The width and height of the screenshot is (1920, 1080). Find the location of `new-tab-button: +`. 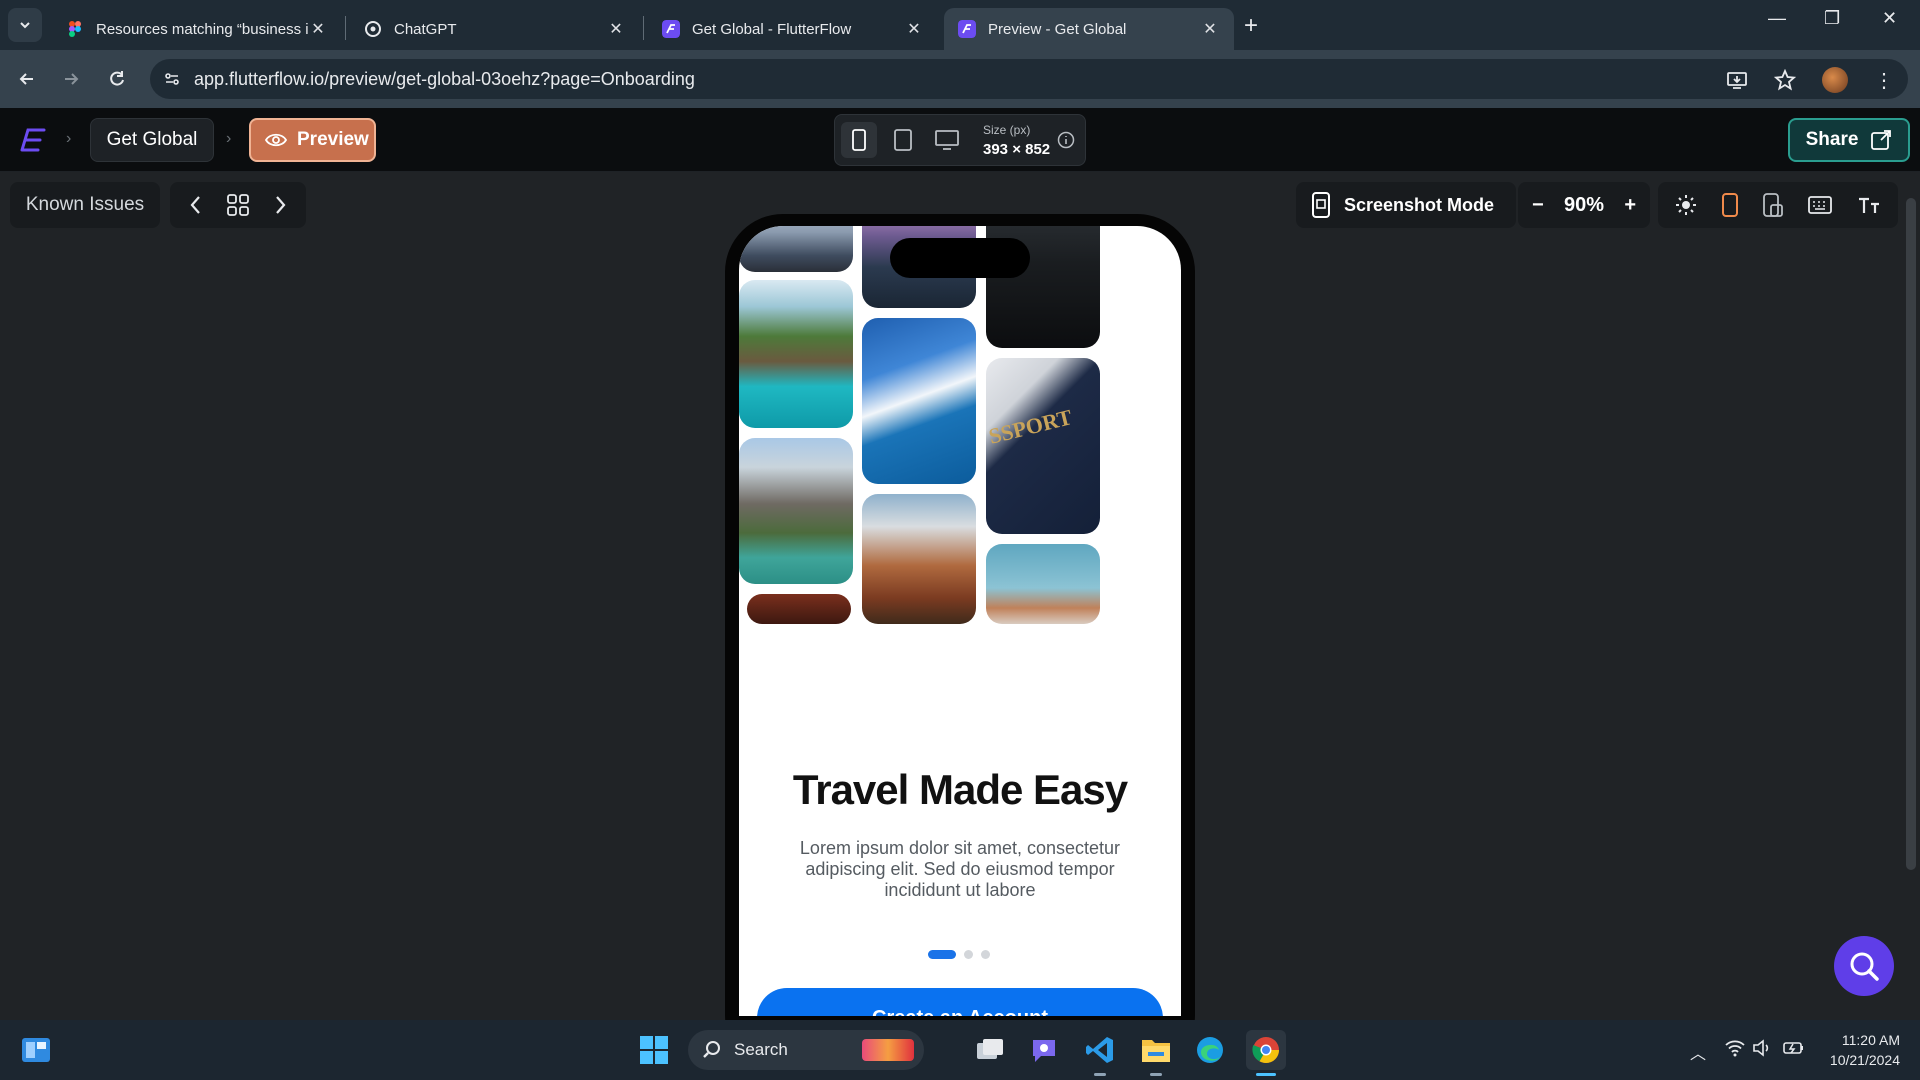

new-tab-button: + is located at coordinates (1251, 26).